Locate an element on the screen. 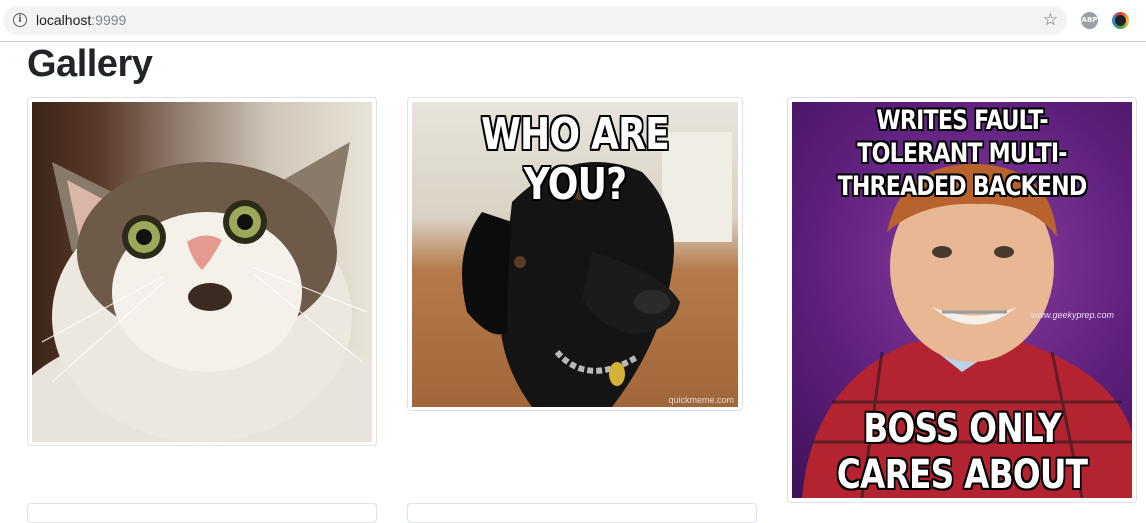 Image resolution: width=1146 pixels, height=523 pixels. browser-toolbar: i localhost:9999 ☆ ABP is located at coordinates (573, 21).